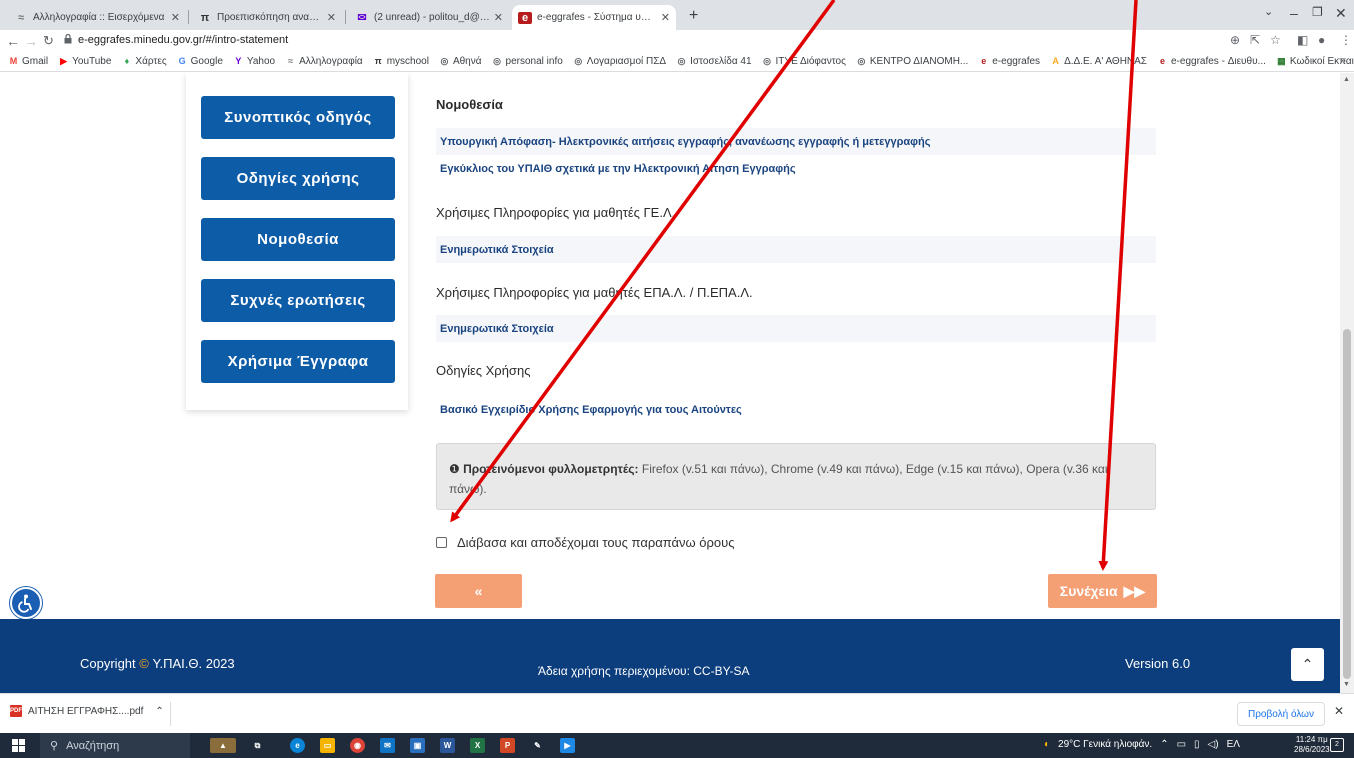  I want to click on weather-text: 29°C Γενικά ηλιοφάν., so click(1105, 744).